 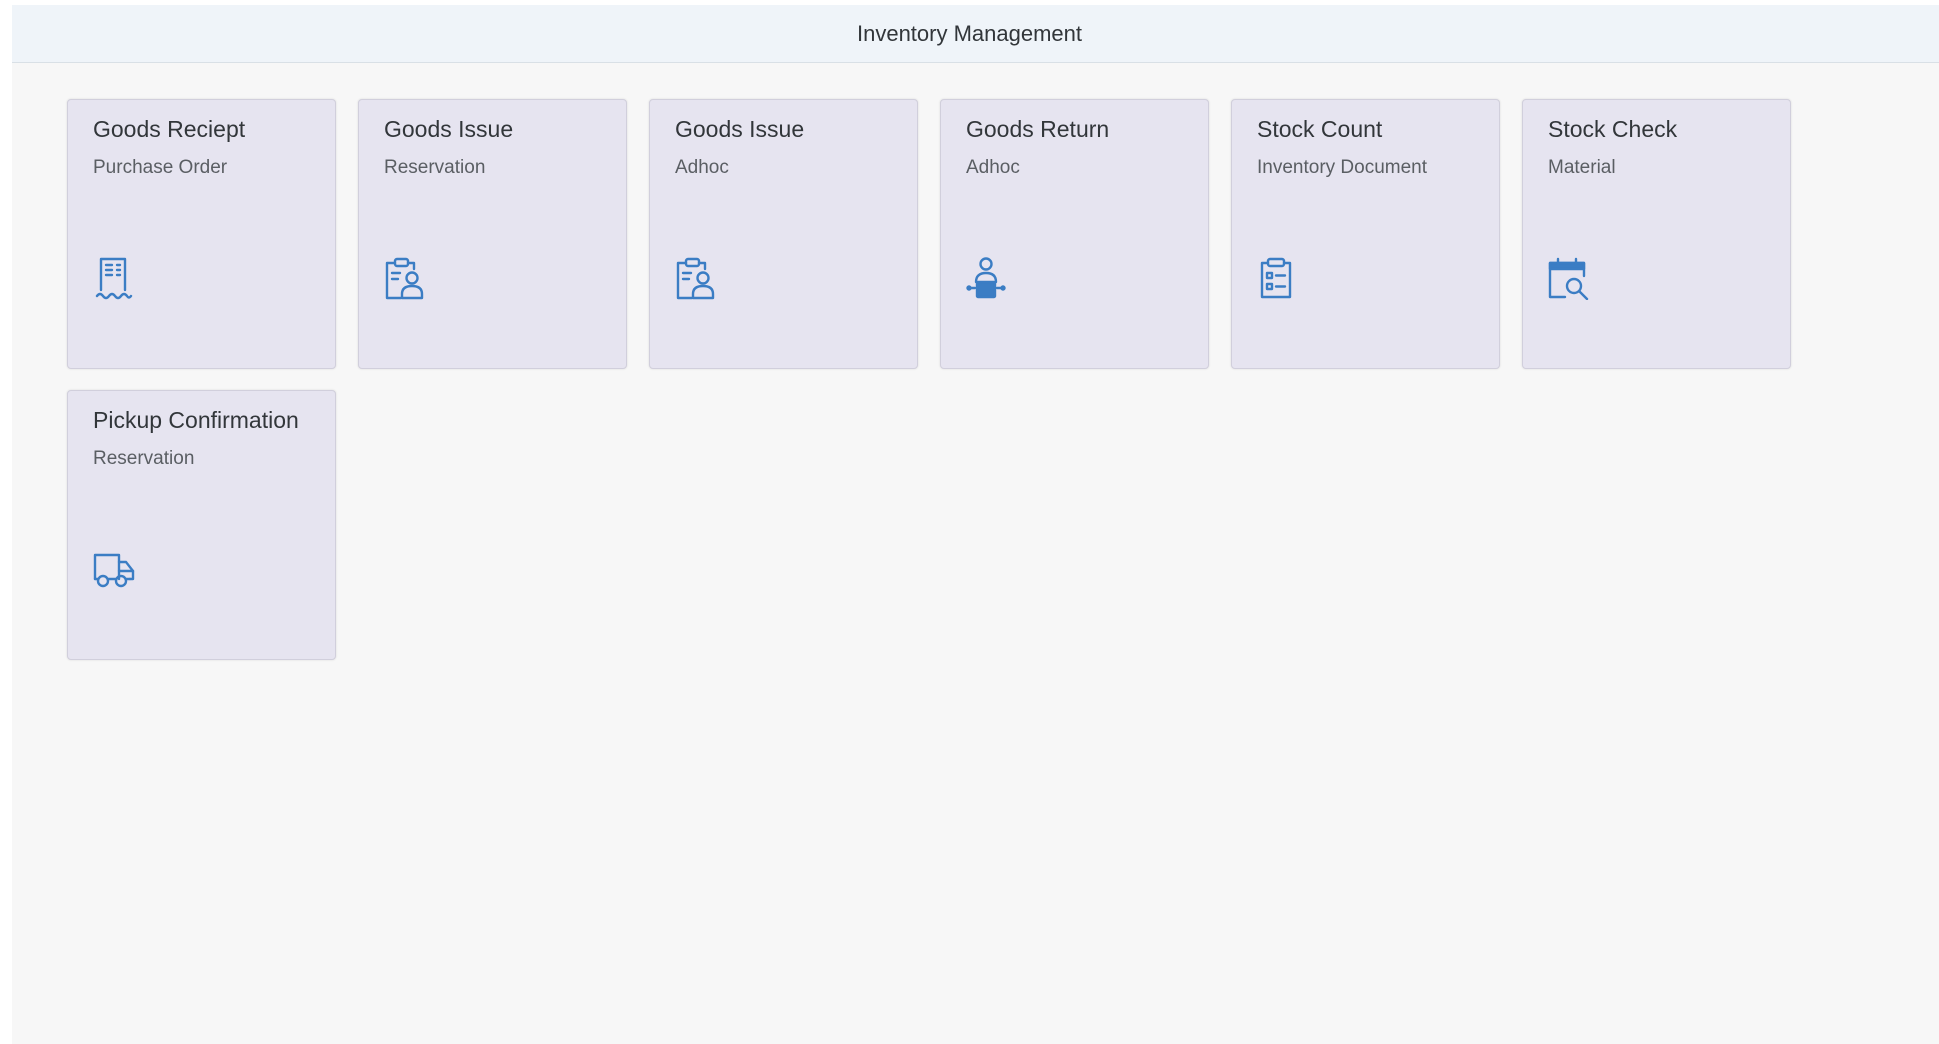 I want to click on page-title: Inventory Management, so click(x=969, y=33).